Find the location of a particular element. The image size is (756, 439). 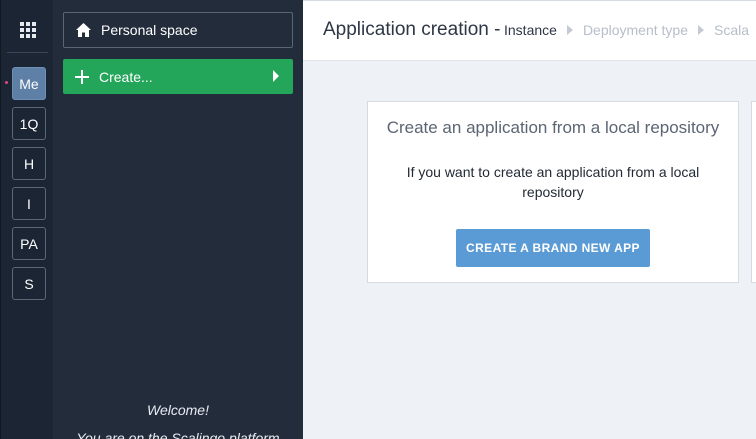

personal-space-button: Personal space is located at coordinates (178, 30).